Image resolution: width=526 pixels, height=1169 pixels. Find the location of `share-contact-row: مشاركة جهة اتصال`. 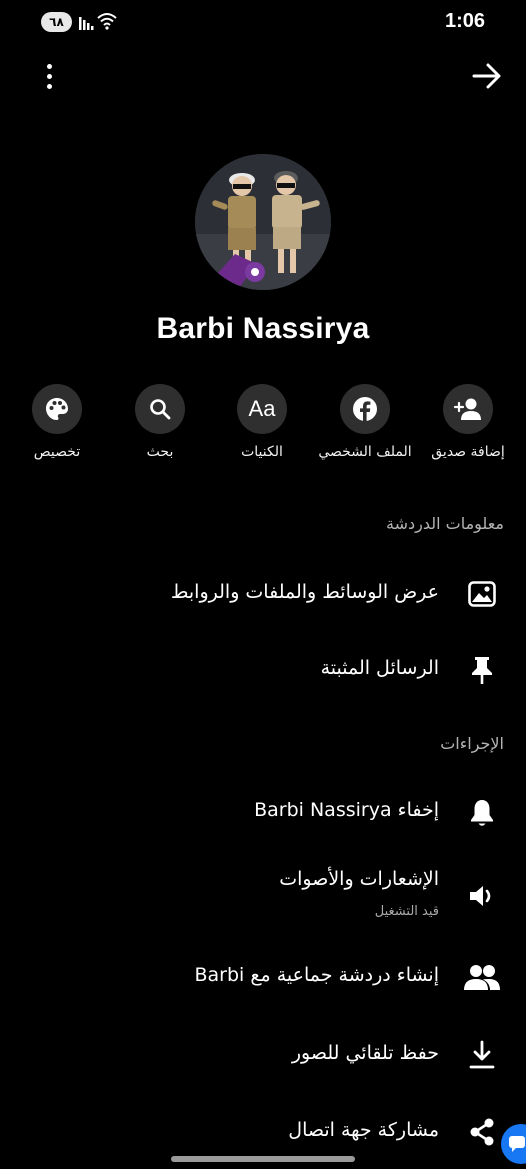

share-contact-row: مشاركة جهة اتصال is located at coordinates (263, 1132).